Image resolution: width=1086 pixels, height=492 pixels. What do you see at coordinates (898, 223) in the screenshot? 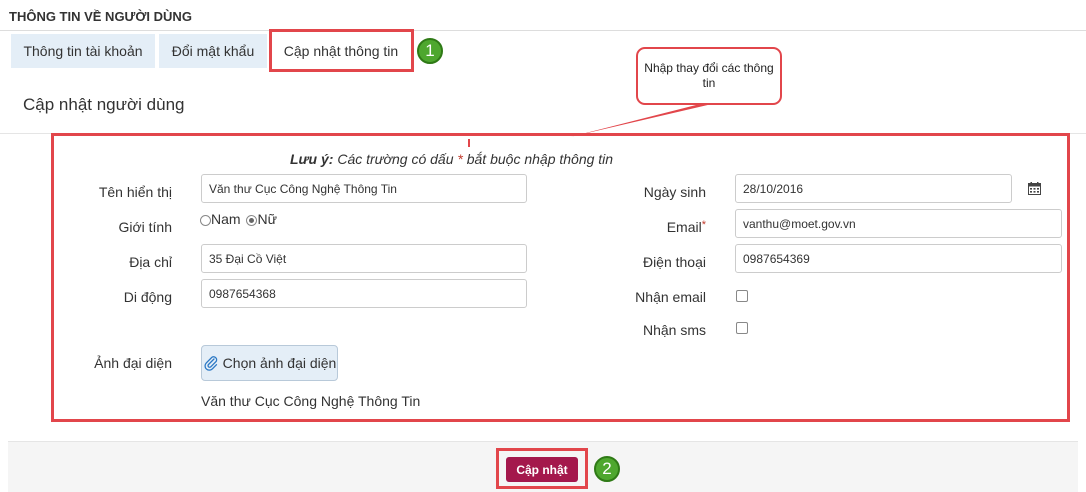
I see `email-input: vanthu@moet.gov.vn` at bounding box center [898, 223].